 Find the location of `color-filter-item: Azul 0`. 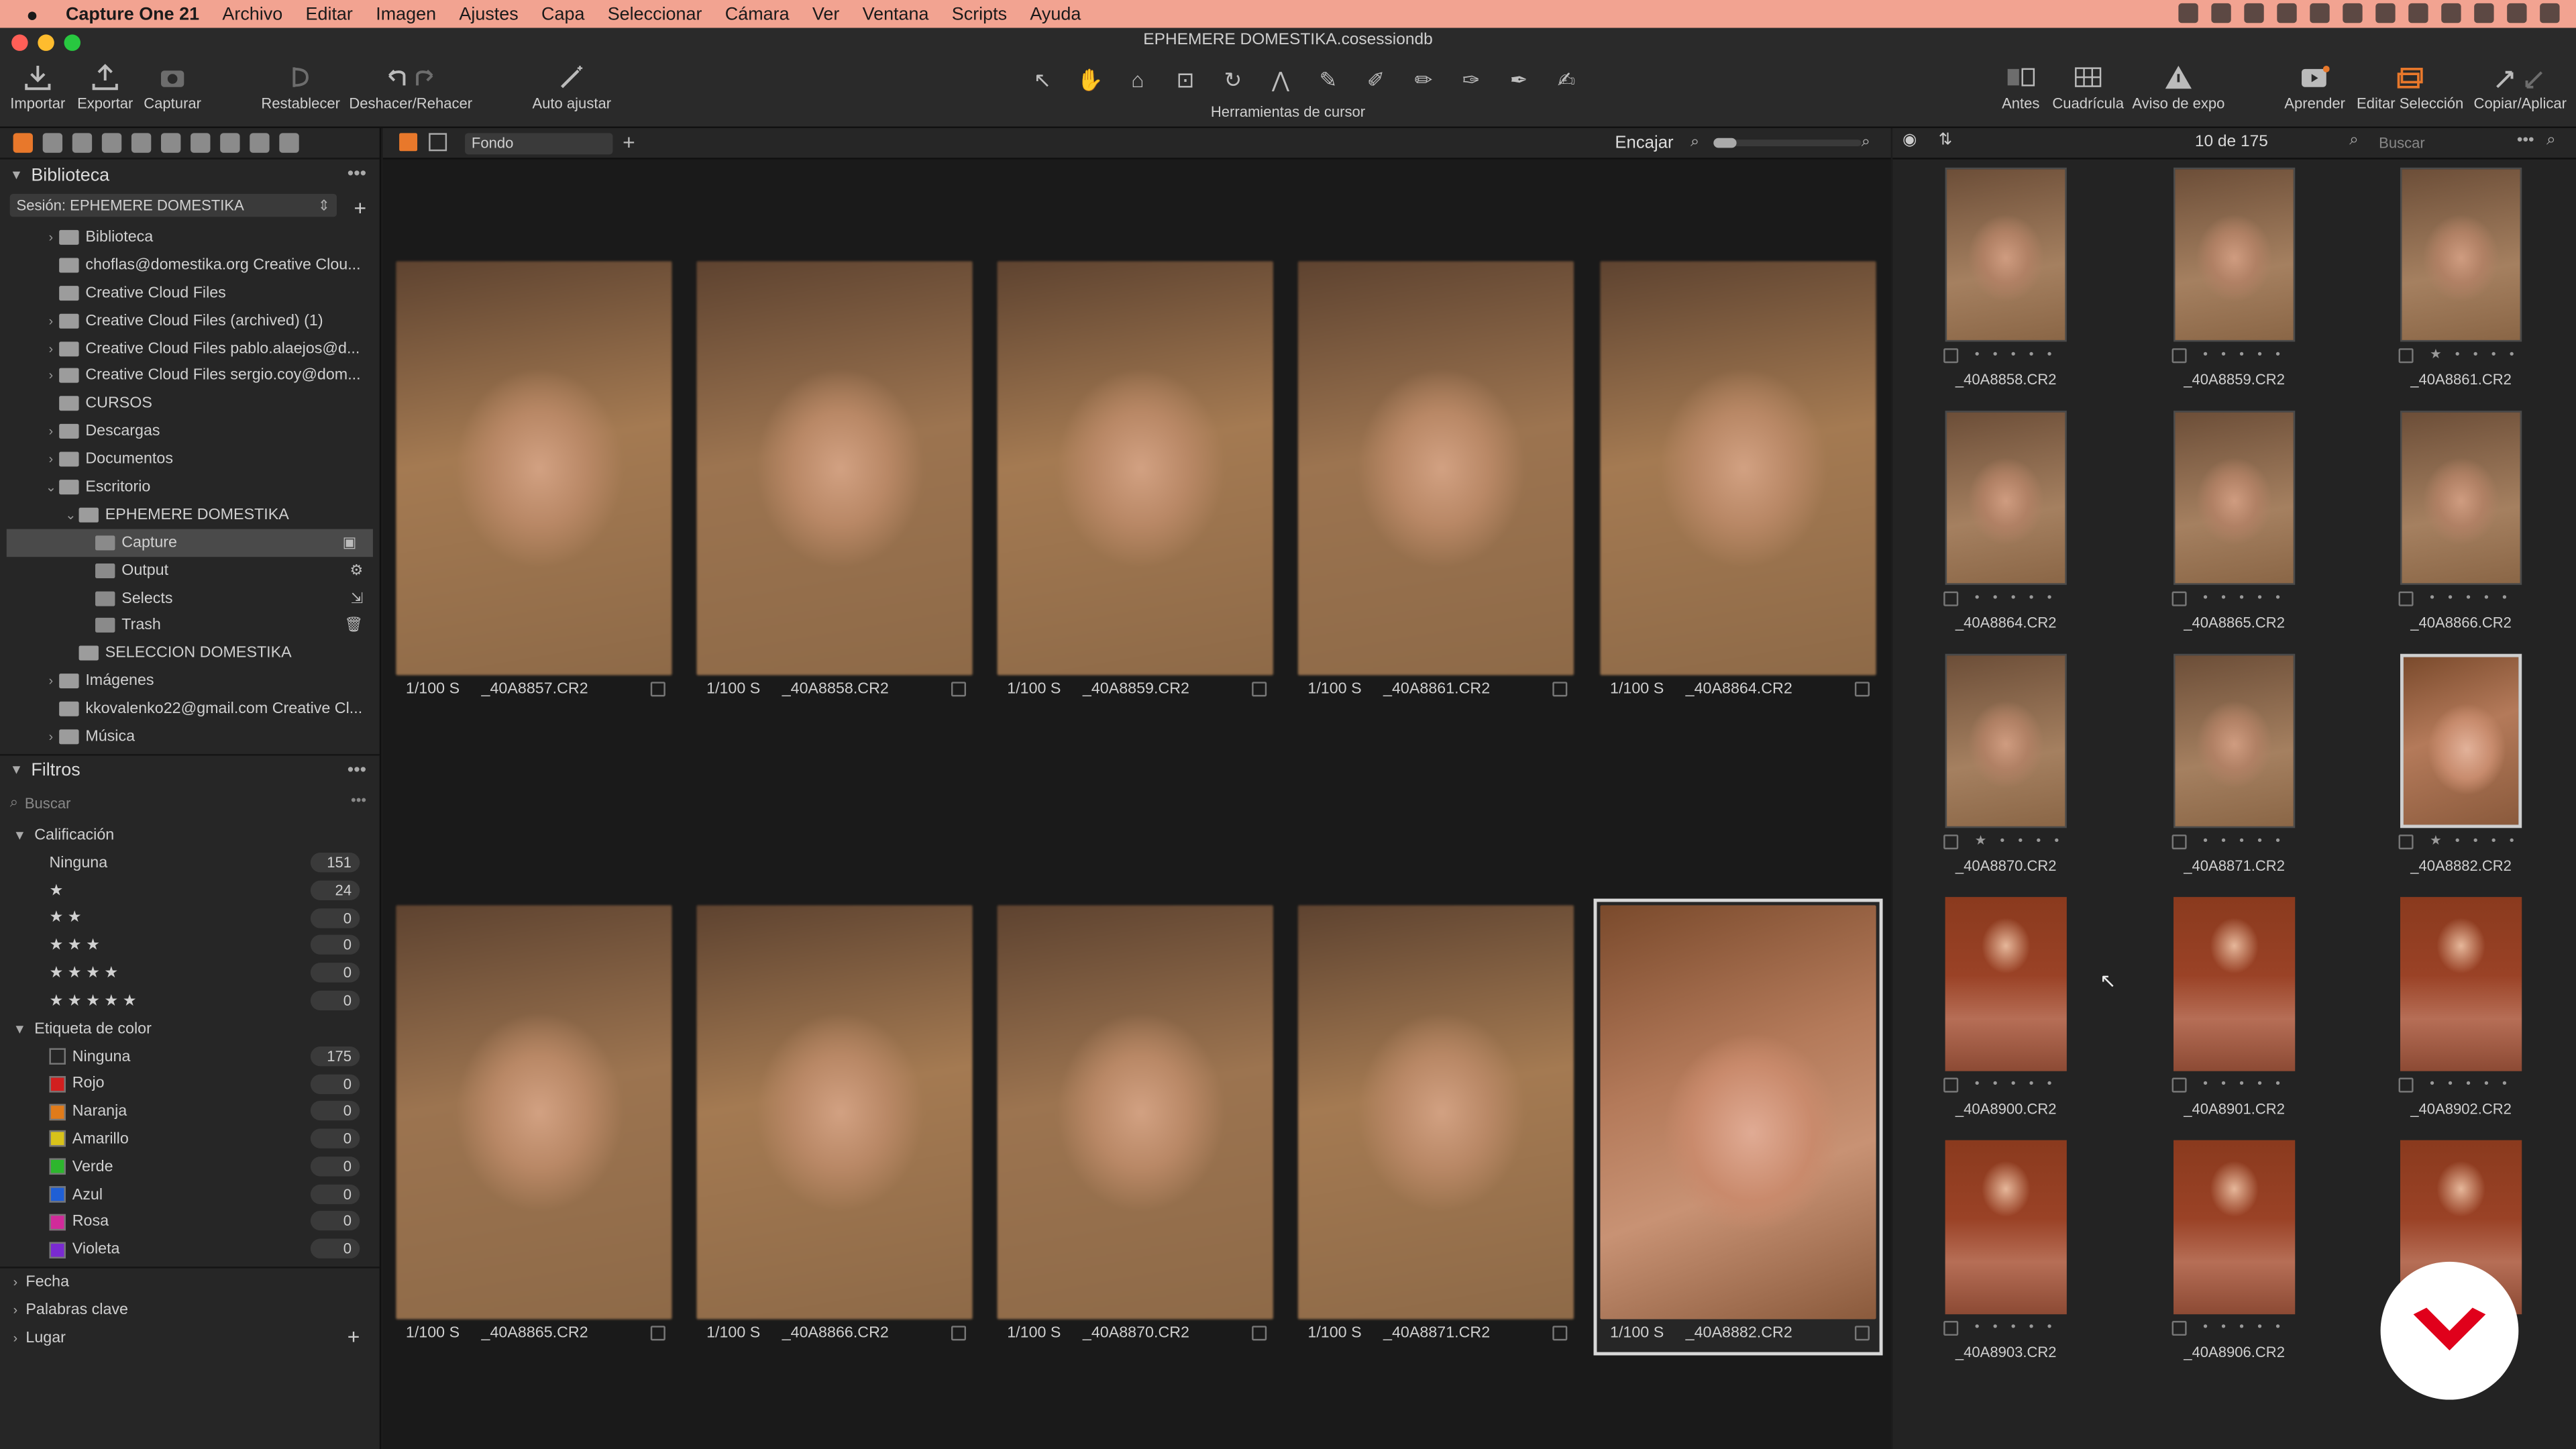

color-filter-item: Azul 0 is located at coordinates (190, 1194).